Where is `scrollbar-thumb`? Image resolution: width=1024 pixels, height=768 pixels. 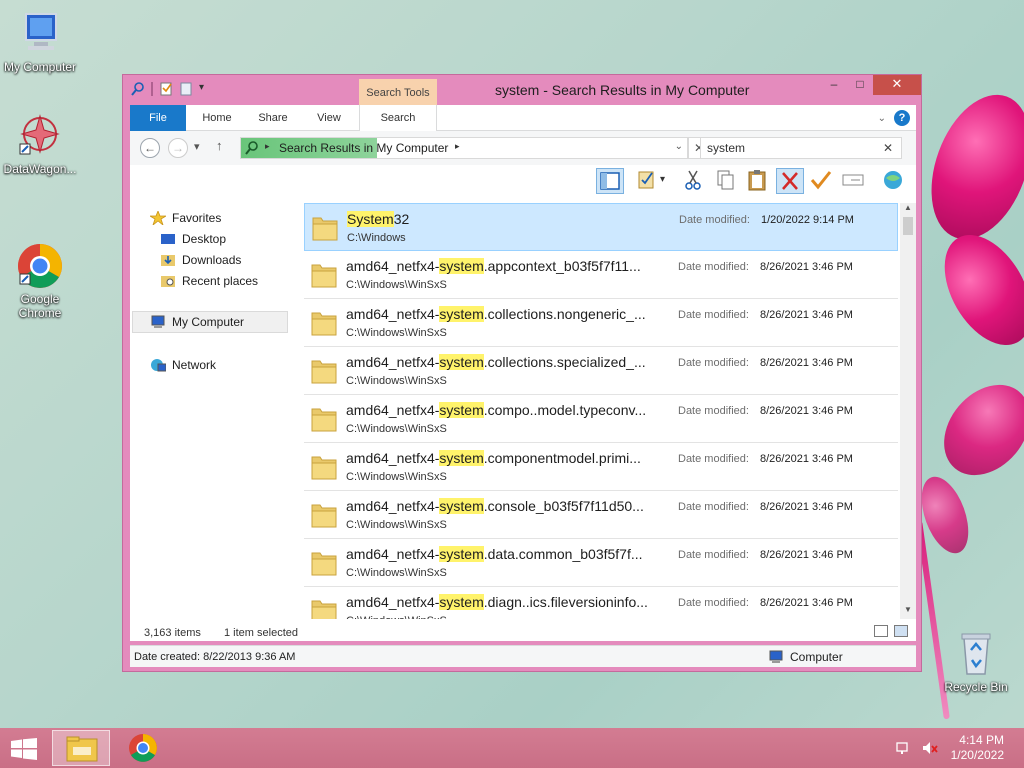
scrollbar-thumb is located at coordinates (908, 226).